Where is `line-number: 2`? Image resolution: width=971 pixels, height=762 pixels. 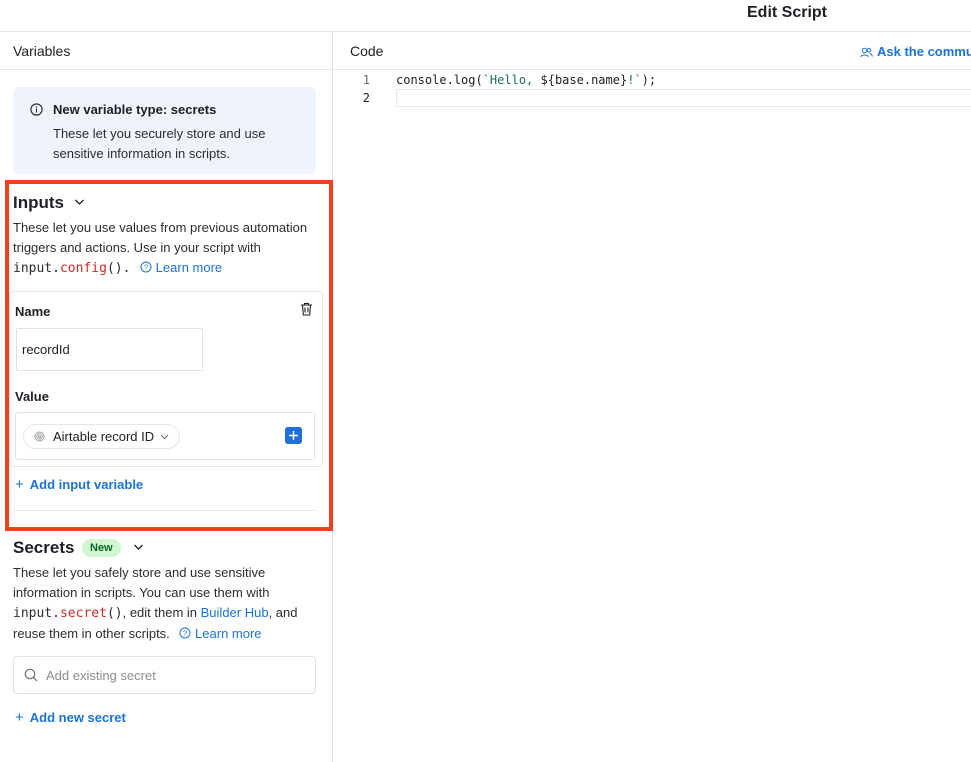
line-number: 2 is located at coordinates (366, 98).